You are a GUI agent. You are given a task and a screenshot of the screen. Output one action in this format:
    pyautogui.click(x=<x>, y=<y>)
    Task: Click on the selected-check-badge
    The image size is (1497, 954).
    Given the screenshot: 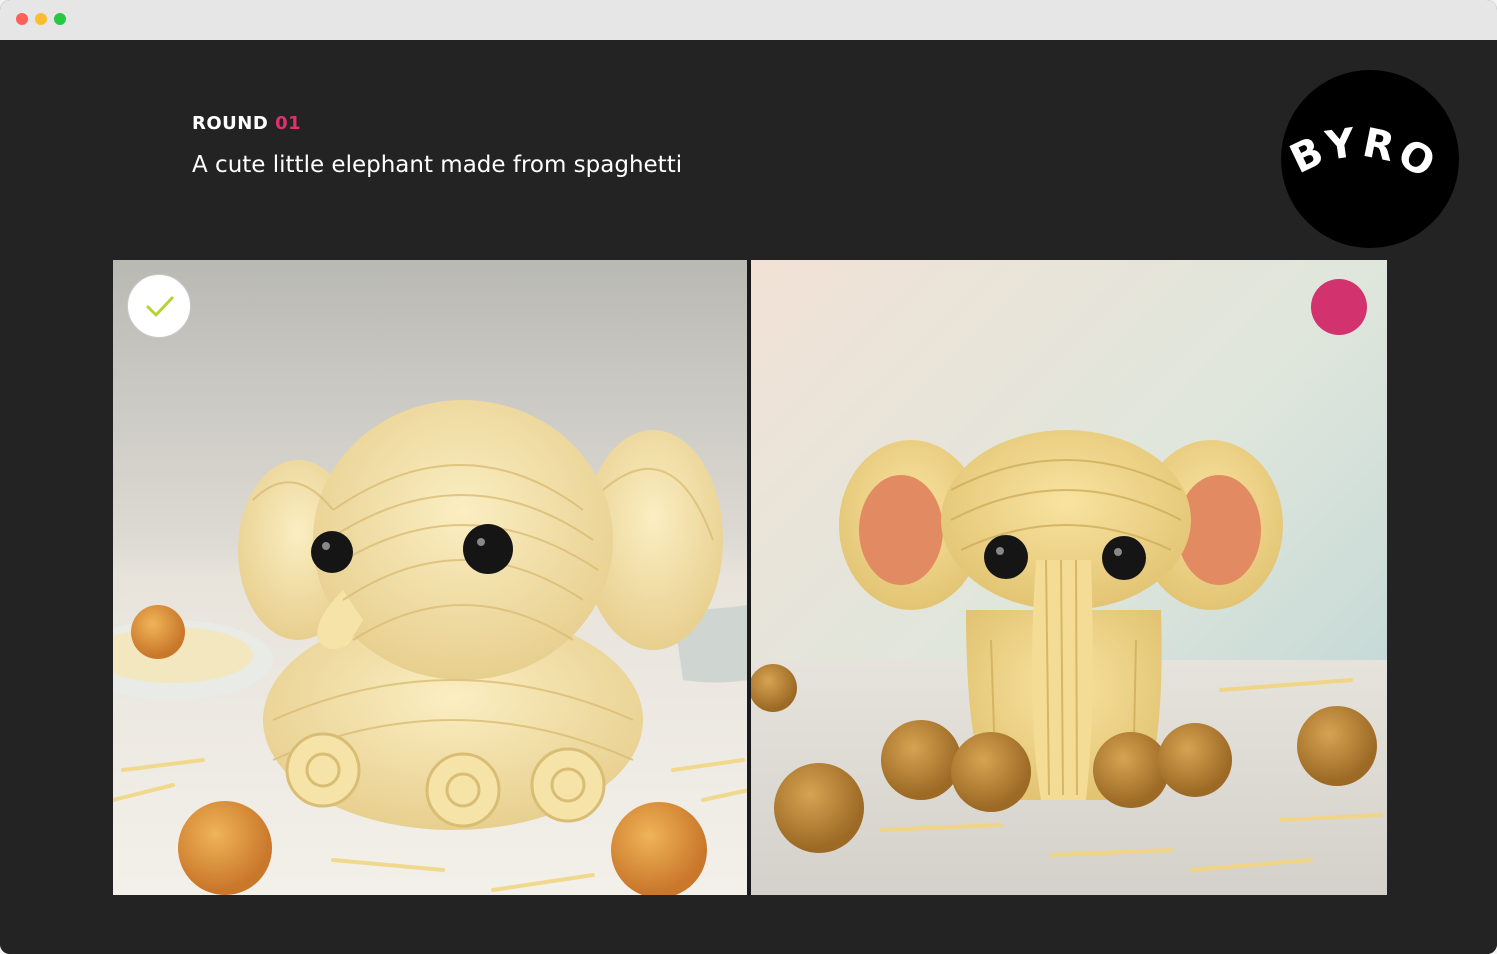 What is the action you would take?
    pyautogui.click(x=159, y=306)
    